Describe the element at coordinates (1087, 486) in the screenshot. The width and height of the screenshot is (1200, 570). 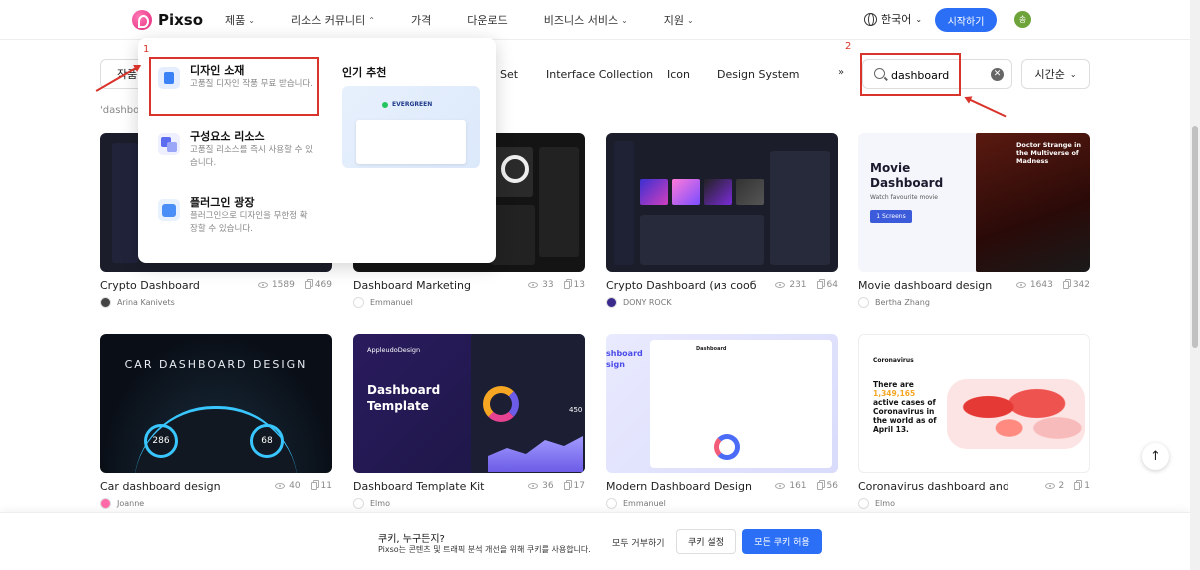
I see `copy-count: 1` at that location.